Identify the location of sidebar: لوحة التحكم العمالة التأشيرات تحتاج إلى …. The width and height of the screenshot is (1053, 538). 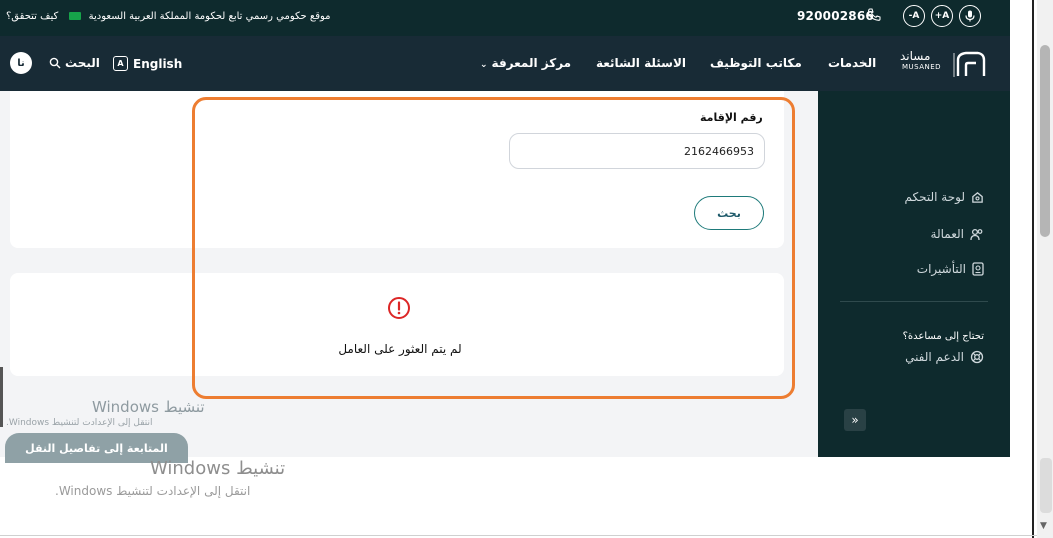
(914, 274).